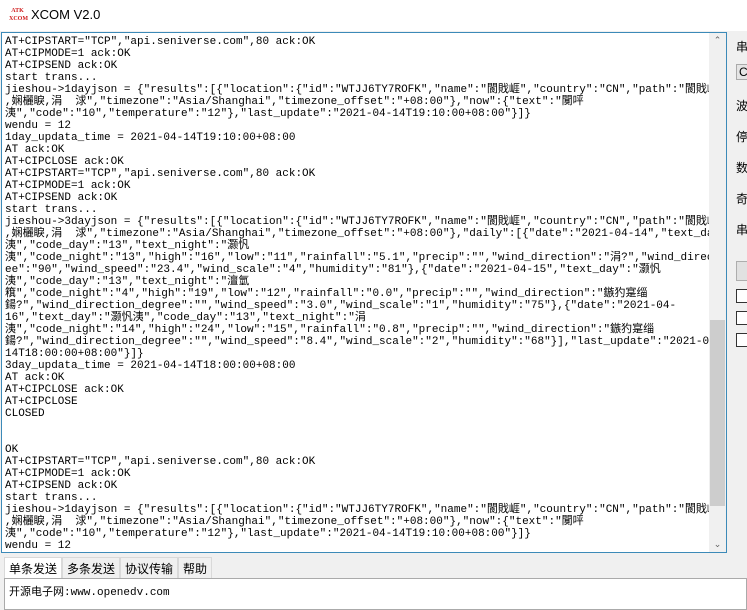 This screenshot has width=747, height=610. Describe the element at coordinates (741, 168) in the screenshot. I see `databit-label: 数` at that location.